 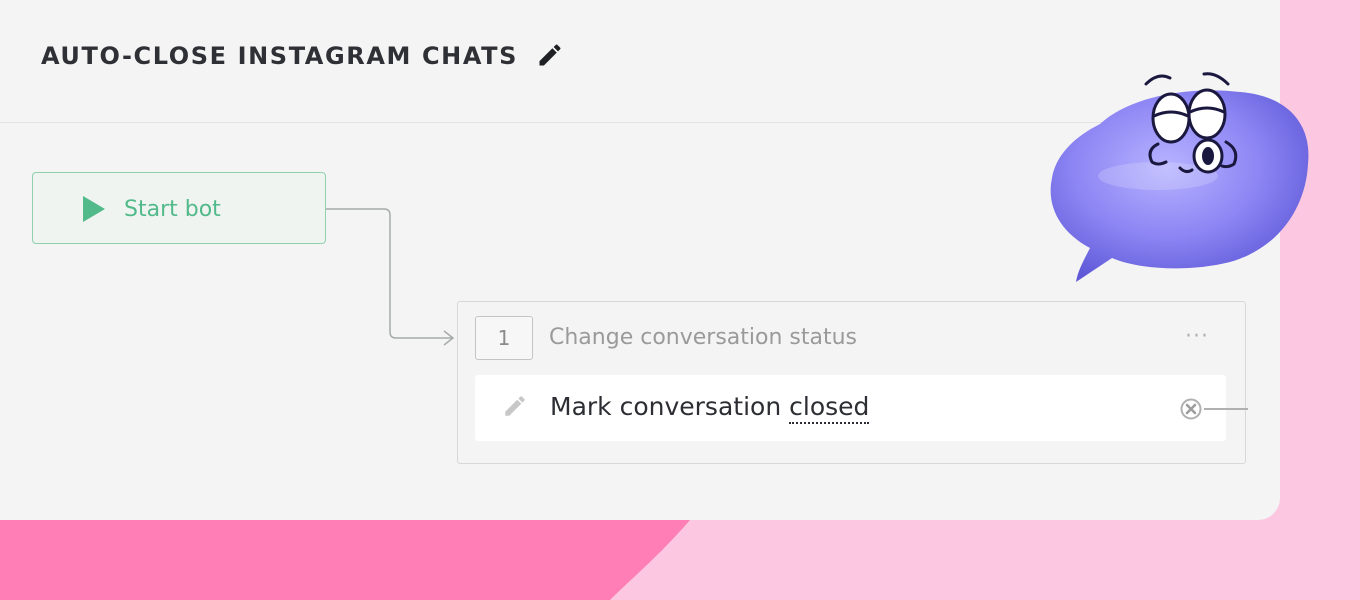 I want to click on step-number: 1, so click(x=504, y=338).